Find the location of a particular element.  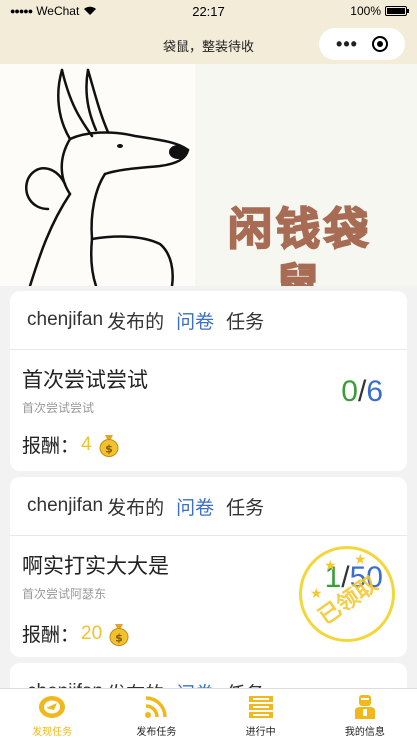

banner-title: 闲钱袋鼠 公告 is located at coordinates (300, 244).